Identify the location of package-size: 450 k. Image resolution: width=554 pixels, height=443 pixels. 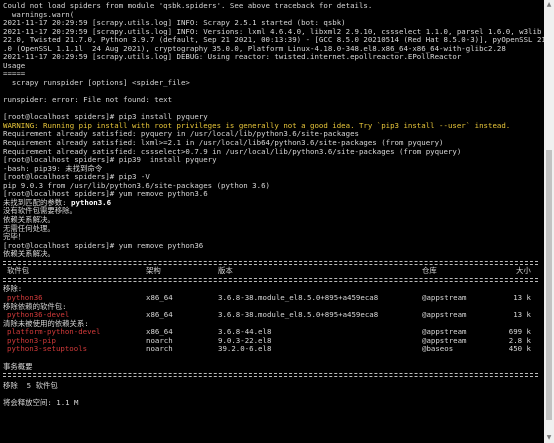
(519, 349).